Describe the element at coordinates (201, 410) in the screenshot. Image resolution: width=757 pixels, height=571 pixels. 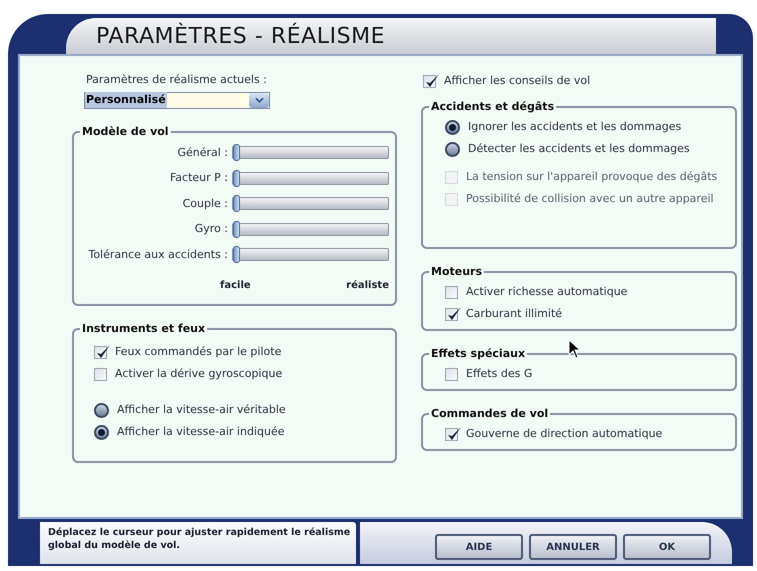
I see `option-label: Afficher la vitesse-air véritable` at that location.